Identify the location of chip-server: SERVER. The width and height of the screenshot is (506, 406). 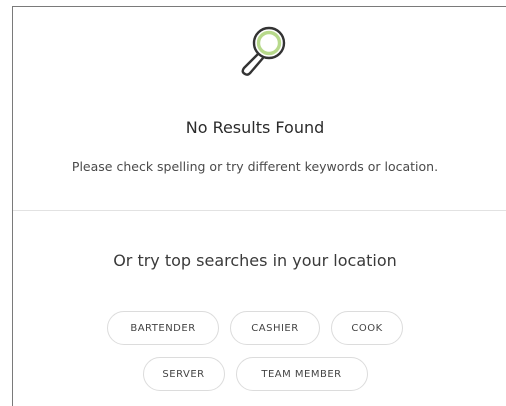
(183, 374).